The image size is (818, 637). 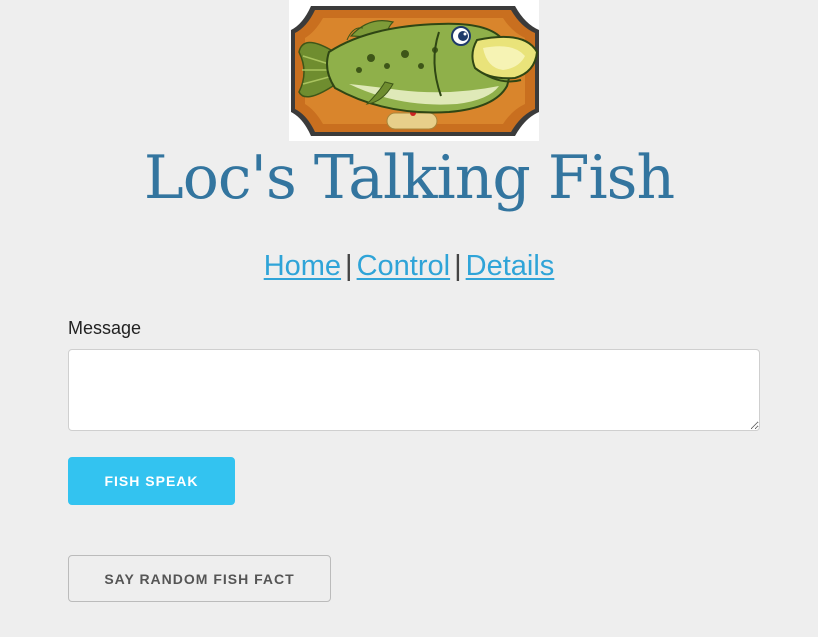 I want to click on random-fish-fact-button: SAY RANDOM FISH FACT, so click(x=199, y=578).